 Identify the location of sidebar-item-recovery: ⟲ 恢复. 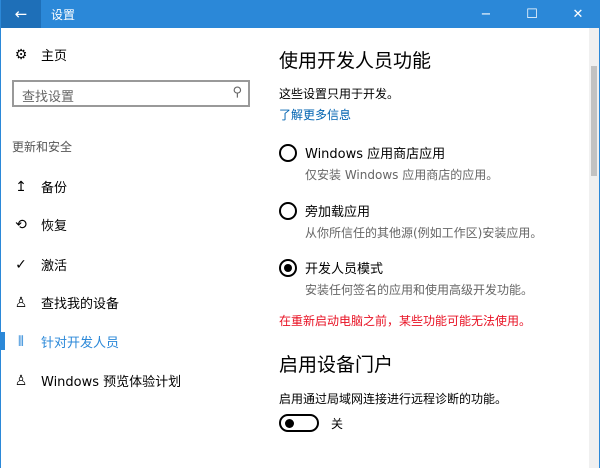
(40, 225).